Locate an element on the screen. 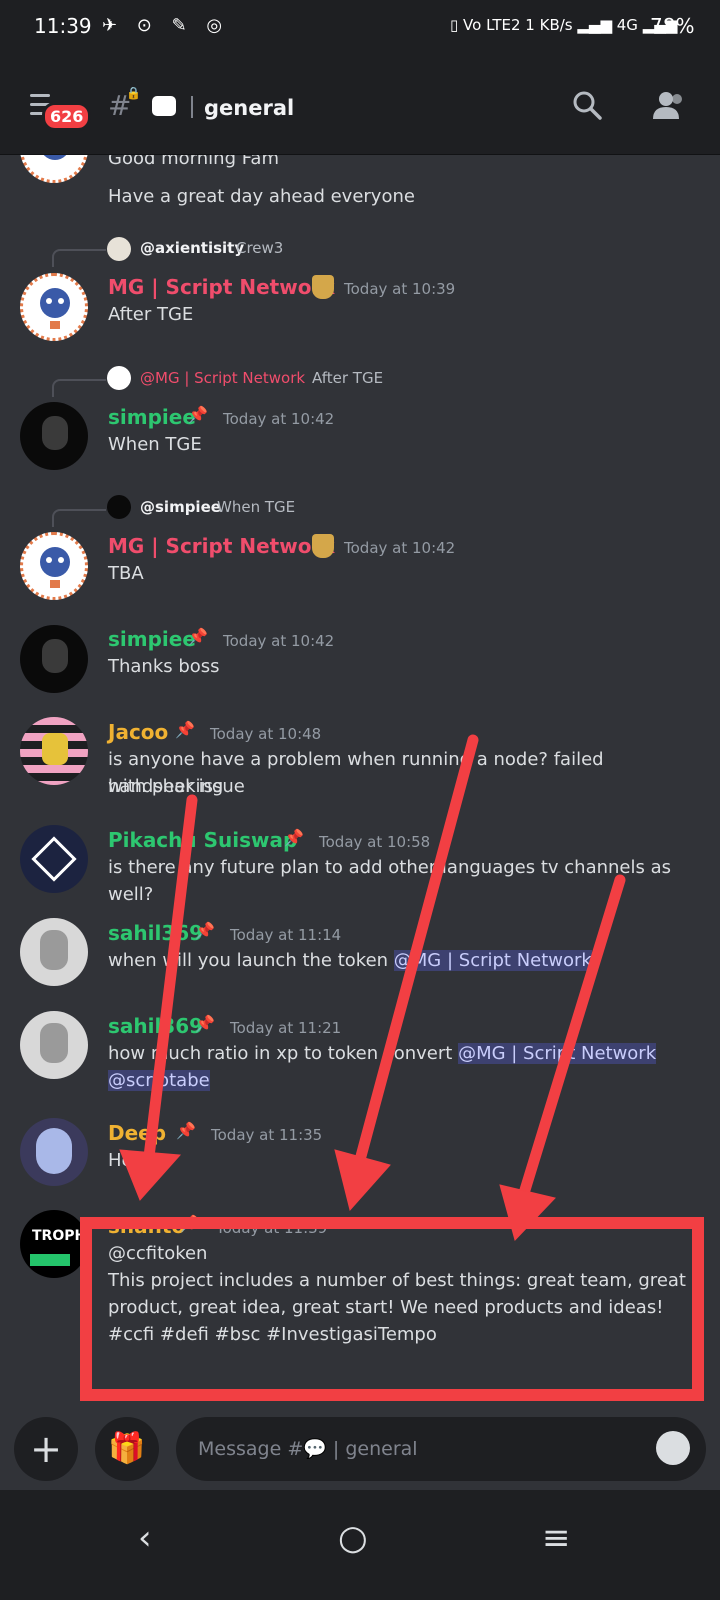  gift-icon: 🎁 is located at coordinates (127, 1449).